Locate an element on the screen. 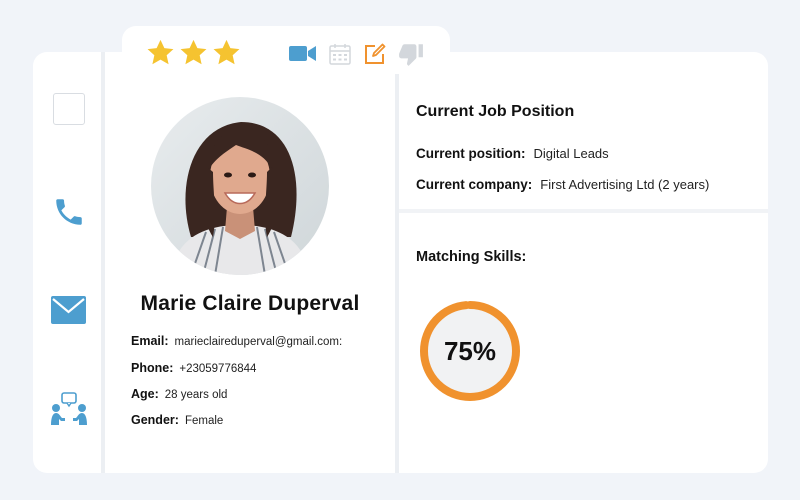 The height and width of the screenshot is (500, 800). edit-icon is located at coordinates (375, 54).